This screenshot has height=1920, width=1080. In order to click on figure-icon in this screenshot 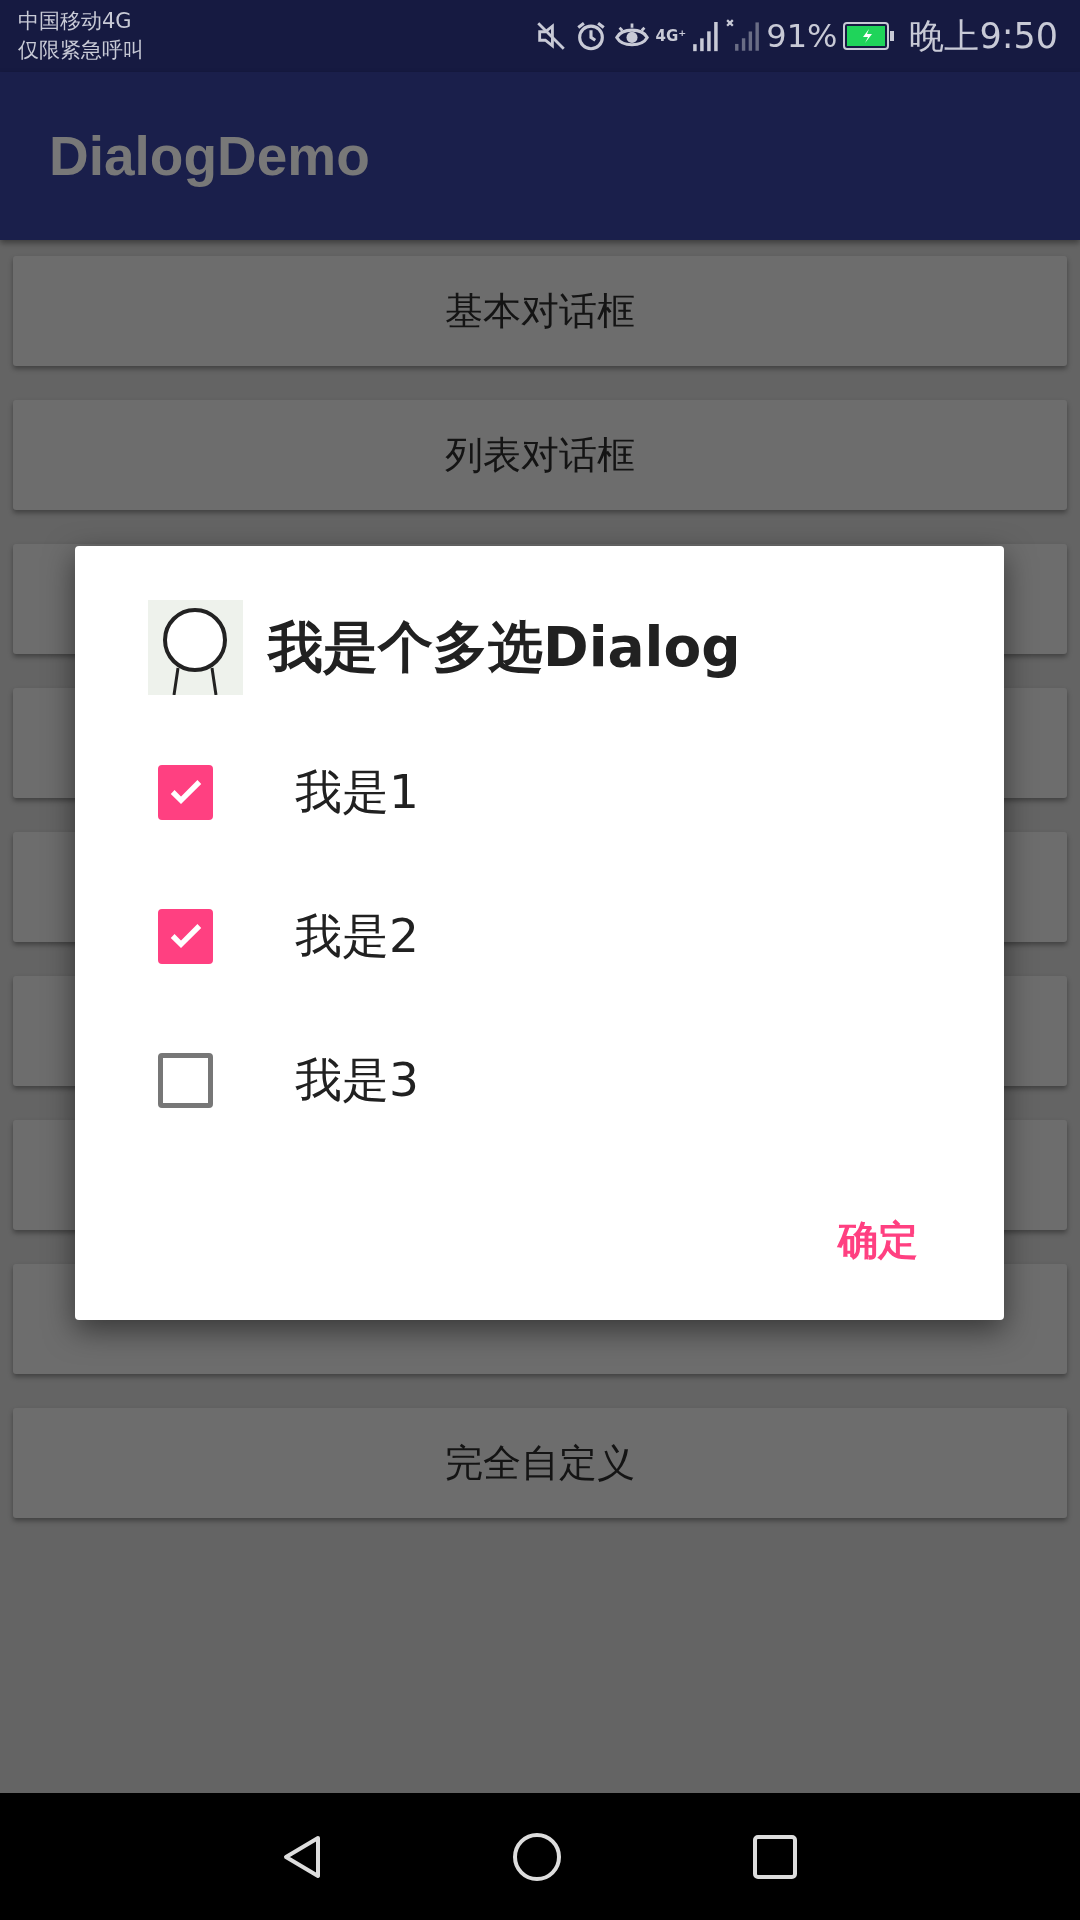, I will do `click(195, 647)`.